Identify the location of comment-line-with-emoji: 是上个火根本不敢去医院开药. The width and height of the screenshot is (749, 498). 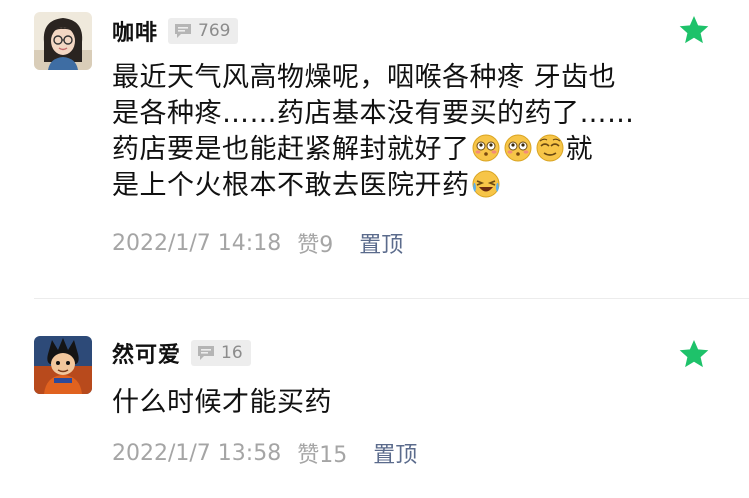
(402, 186).